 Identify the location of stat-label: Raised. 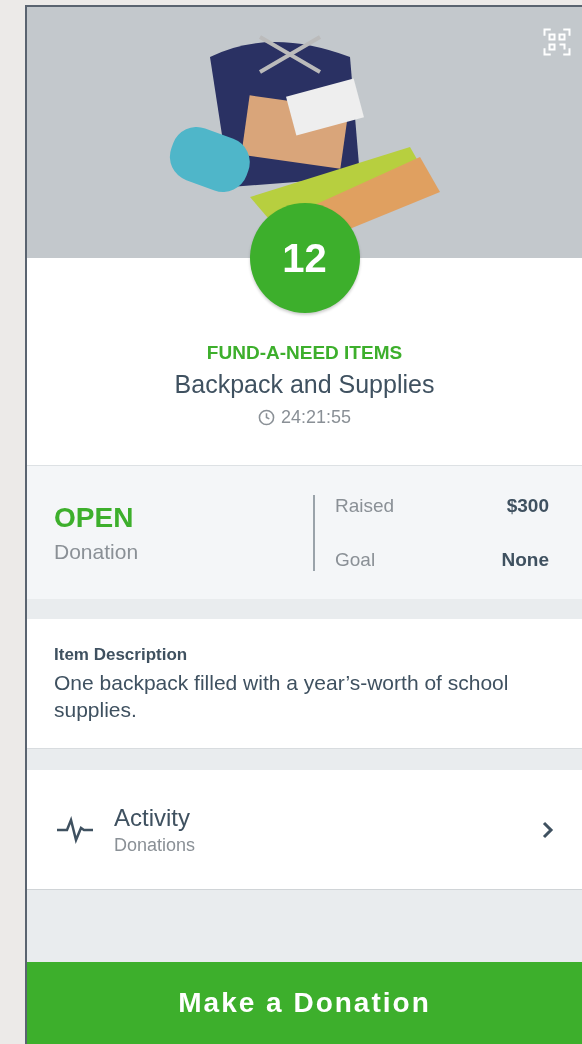
(365, 505).